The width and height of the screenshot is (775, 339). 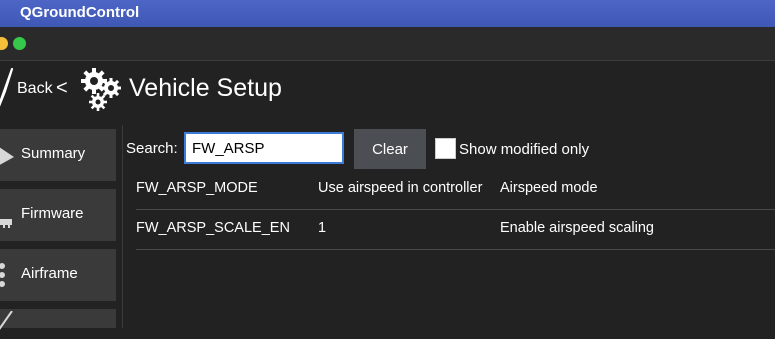 I want to click on zoom-window-button, so click(x=19, y=43).